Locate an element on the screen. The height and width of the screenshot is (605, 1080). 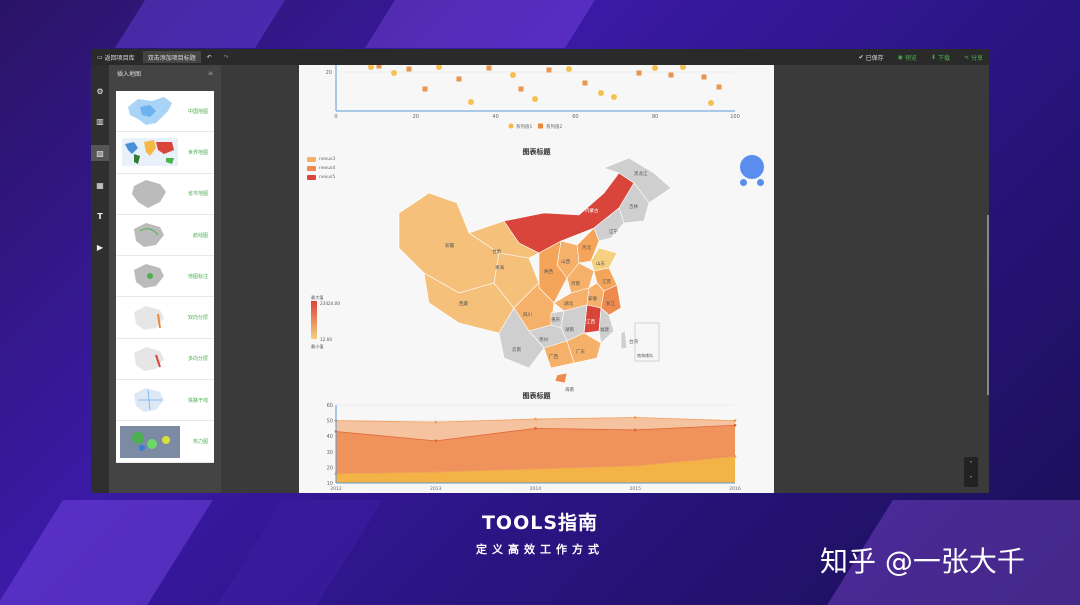
chevron-down-icon: ˅ is located at coordinates (971, 479).